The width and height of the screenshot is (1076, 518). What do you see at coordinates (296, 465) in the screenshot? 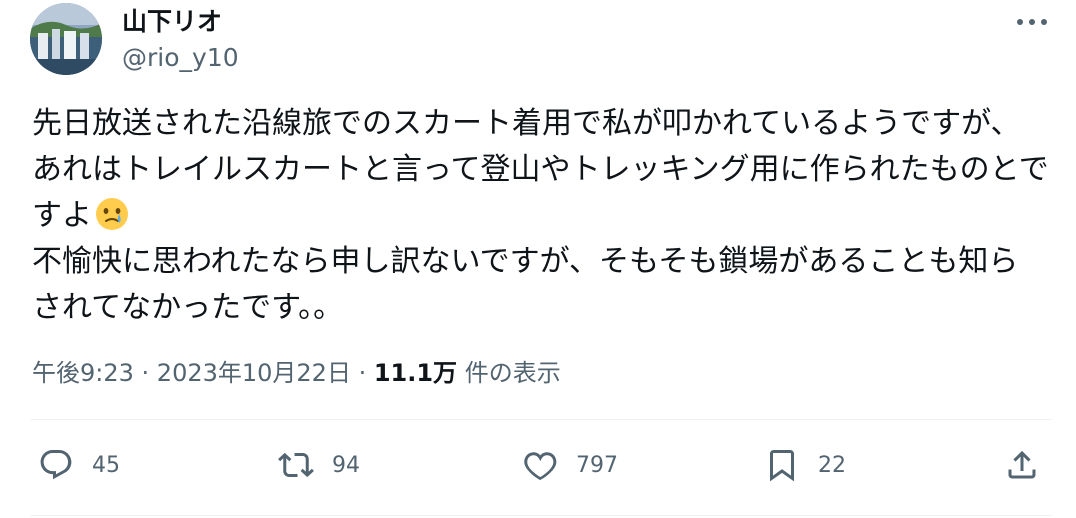
I see `retweet-icon` at bounding box center [296, 465].